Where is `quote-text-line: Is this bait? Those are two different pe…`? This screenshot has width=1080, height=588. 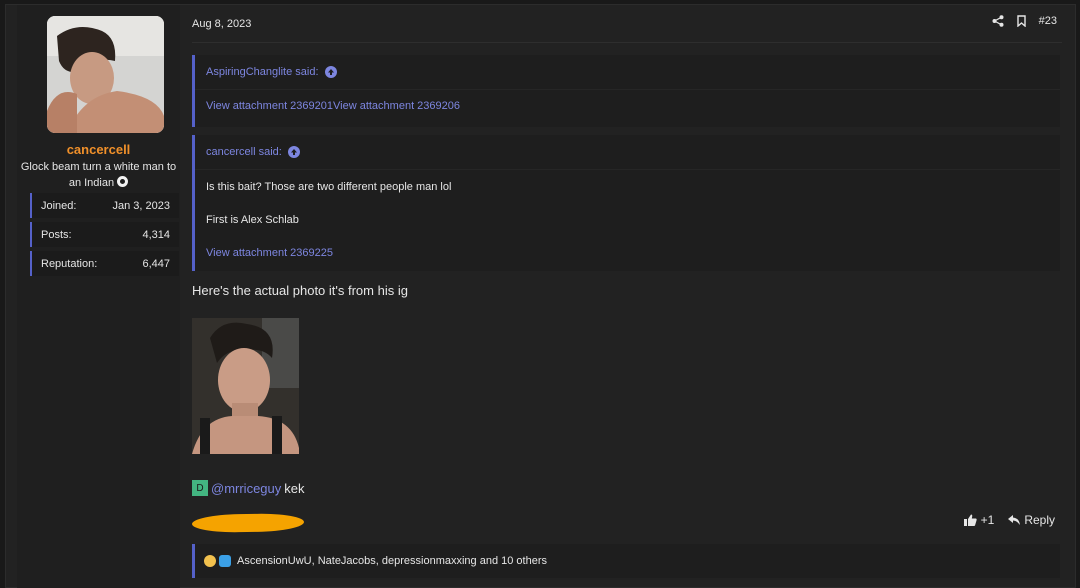
quote-text-line: Is this bait? Those are two different pe… is located at coordinates (329, 187).